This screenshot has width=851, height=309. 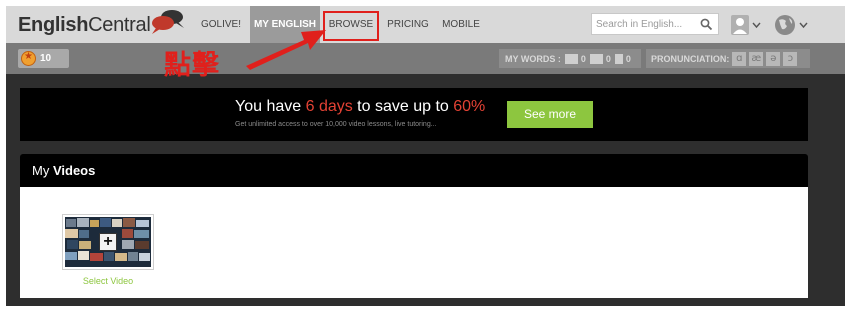 What do you see at coordinates (286, 50) in the screenshot?
I see `annotation-arrow-icon` at bounding box center [286, 50].